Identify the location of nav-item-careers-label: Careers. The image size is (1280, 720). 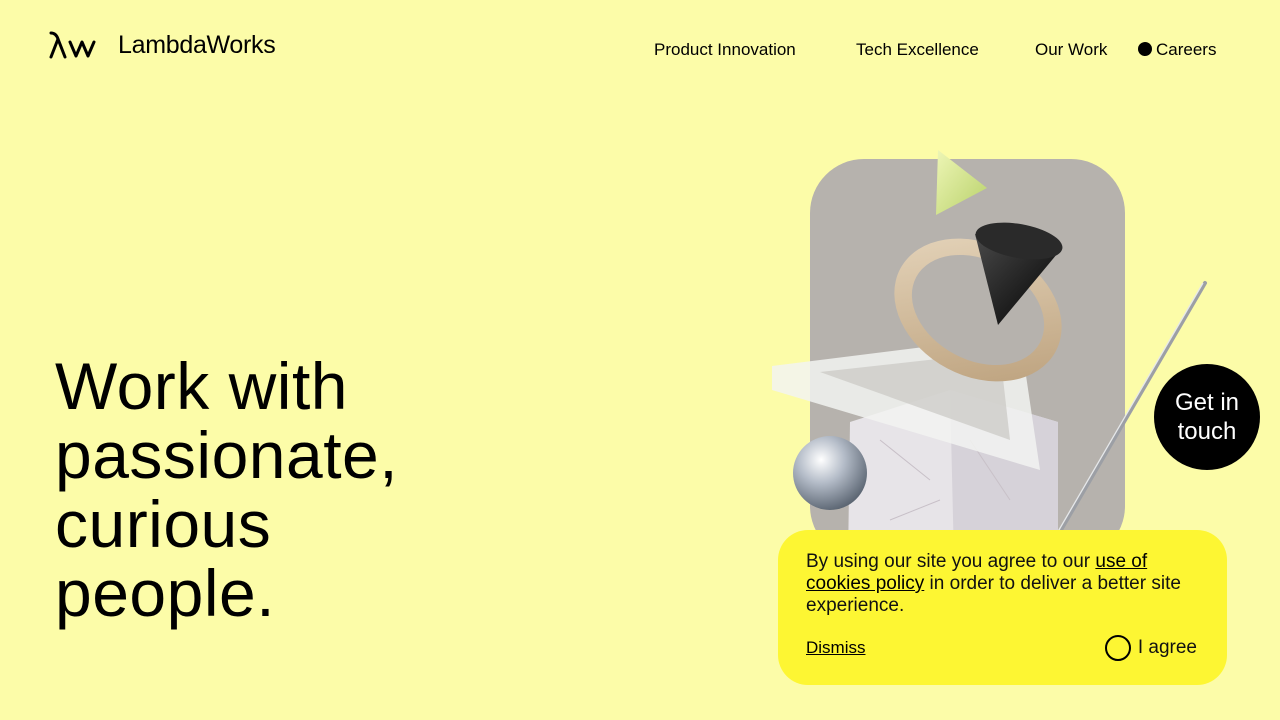
(1186, 49).